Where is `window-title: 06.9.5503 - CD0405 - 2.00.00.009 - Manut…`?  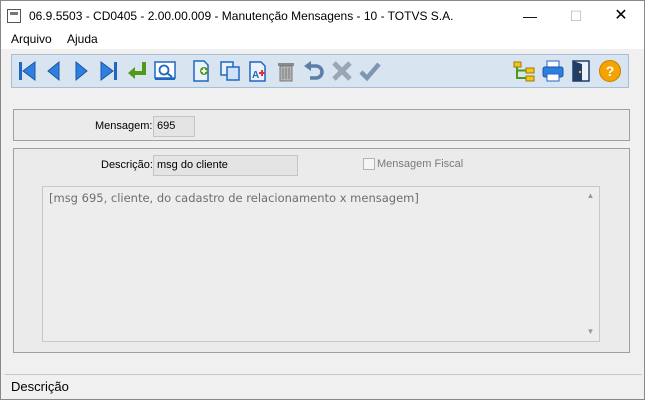
window-title: 06.9.5503 - CD0405 - 2.00.00.009 - Manut… is located at coordinates (241, 16).